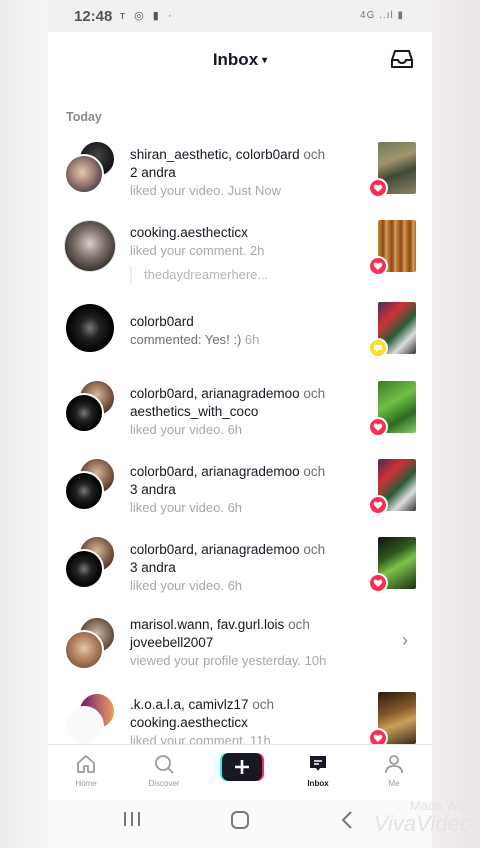  Describe the element at coordinates (147, 16) in the screenshot. I see `status-notification-icons: ᴛ ◎ ▮ ·` at that location.